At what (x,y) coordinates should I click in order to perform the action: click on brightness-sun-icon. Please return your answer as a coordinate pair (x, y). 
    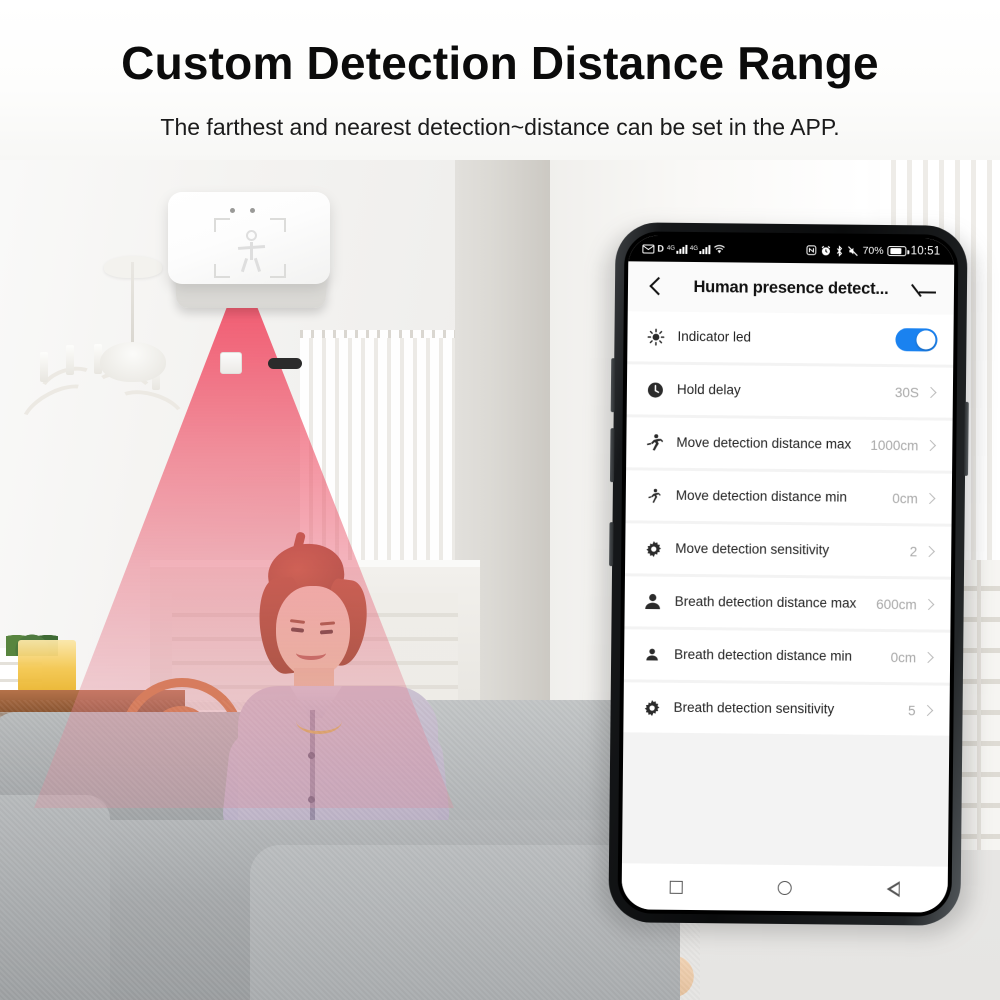
    Looking at the image, I should click on (655, 337).